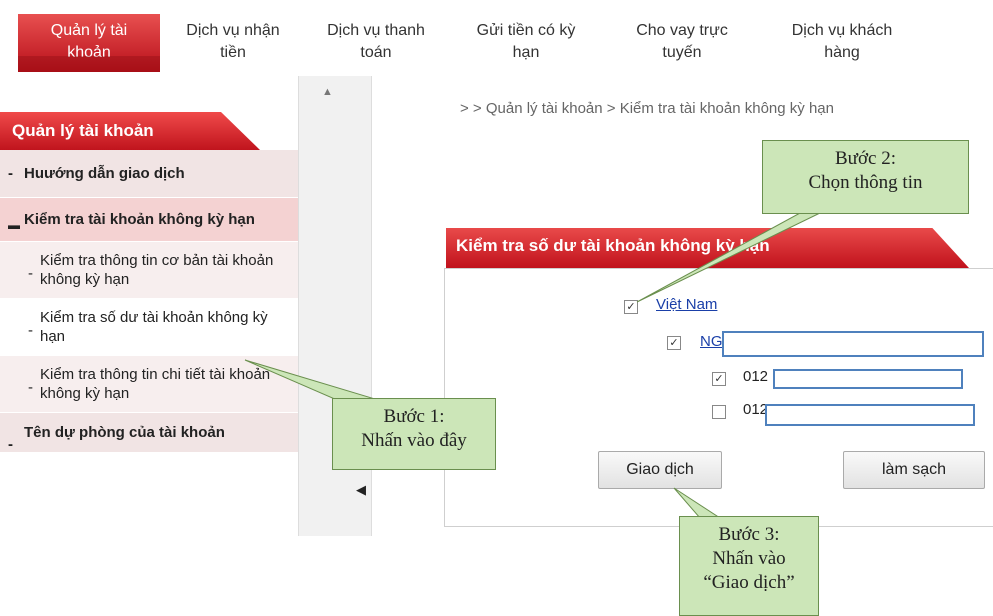  I want to click on callout-line: Nhấn vào, so click(749, 558).